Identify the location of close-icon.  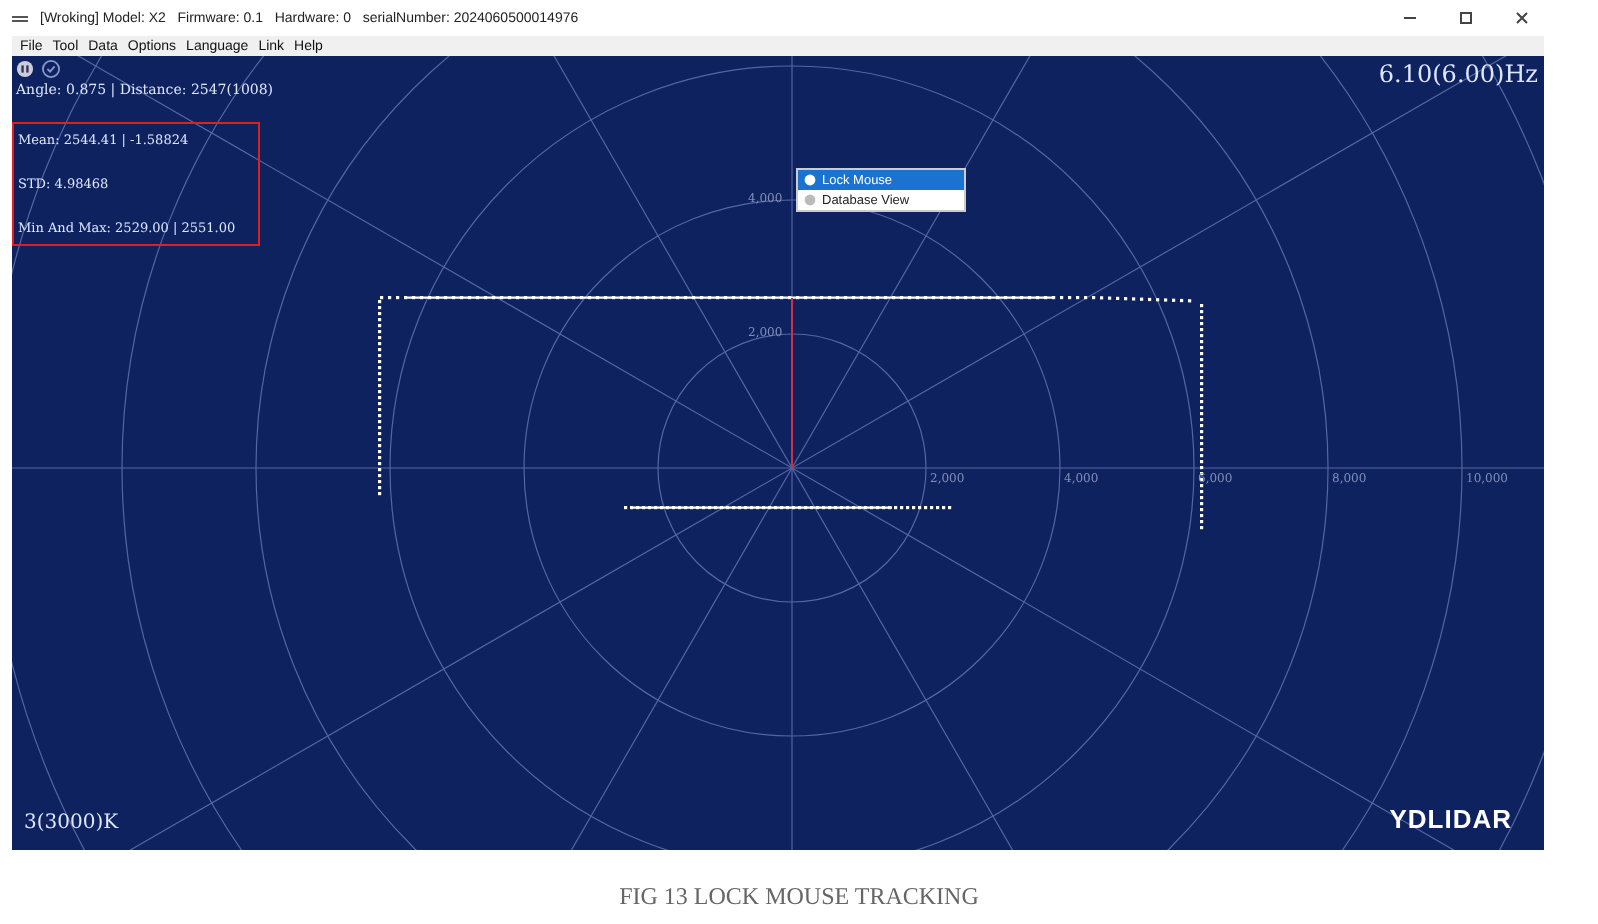
(1522, 18).